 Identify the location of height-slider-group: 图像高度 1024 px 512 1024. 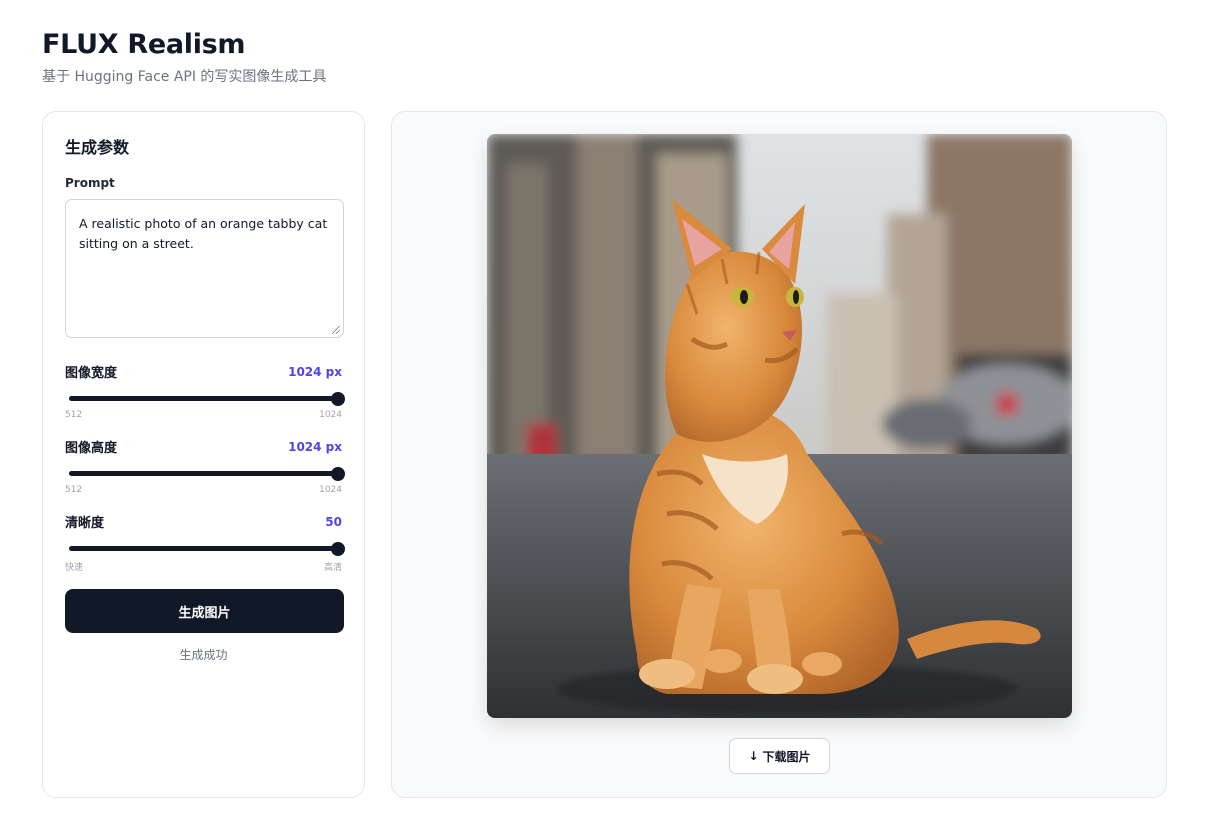
(205, 466).